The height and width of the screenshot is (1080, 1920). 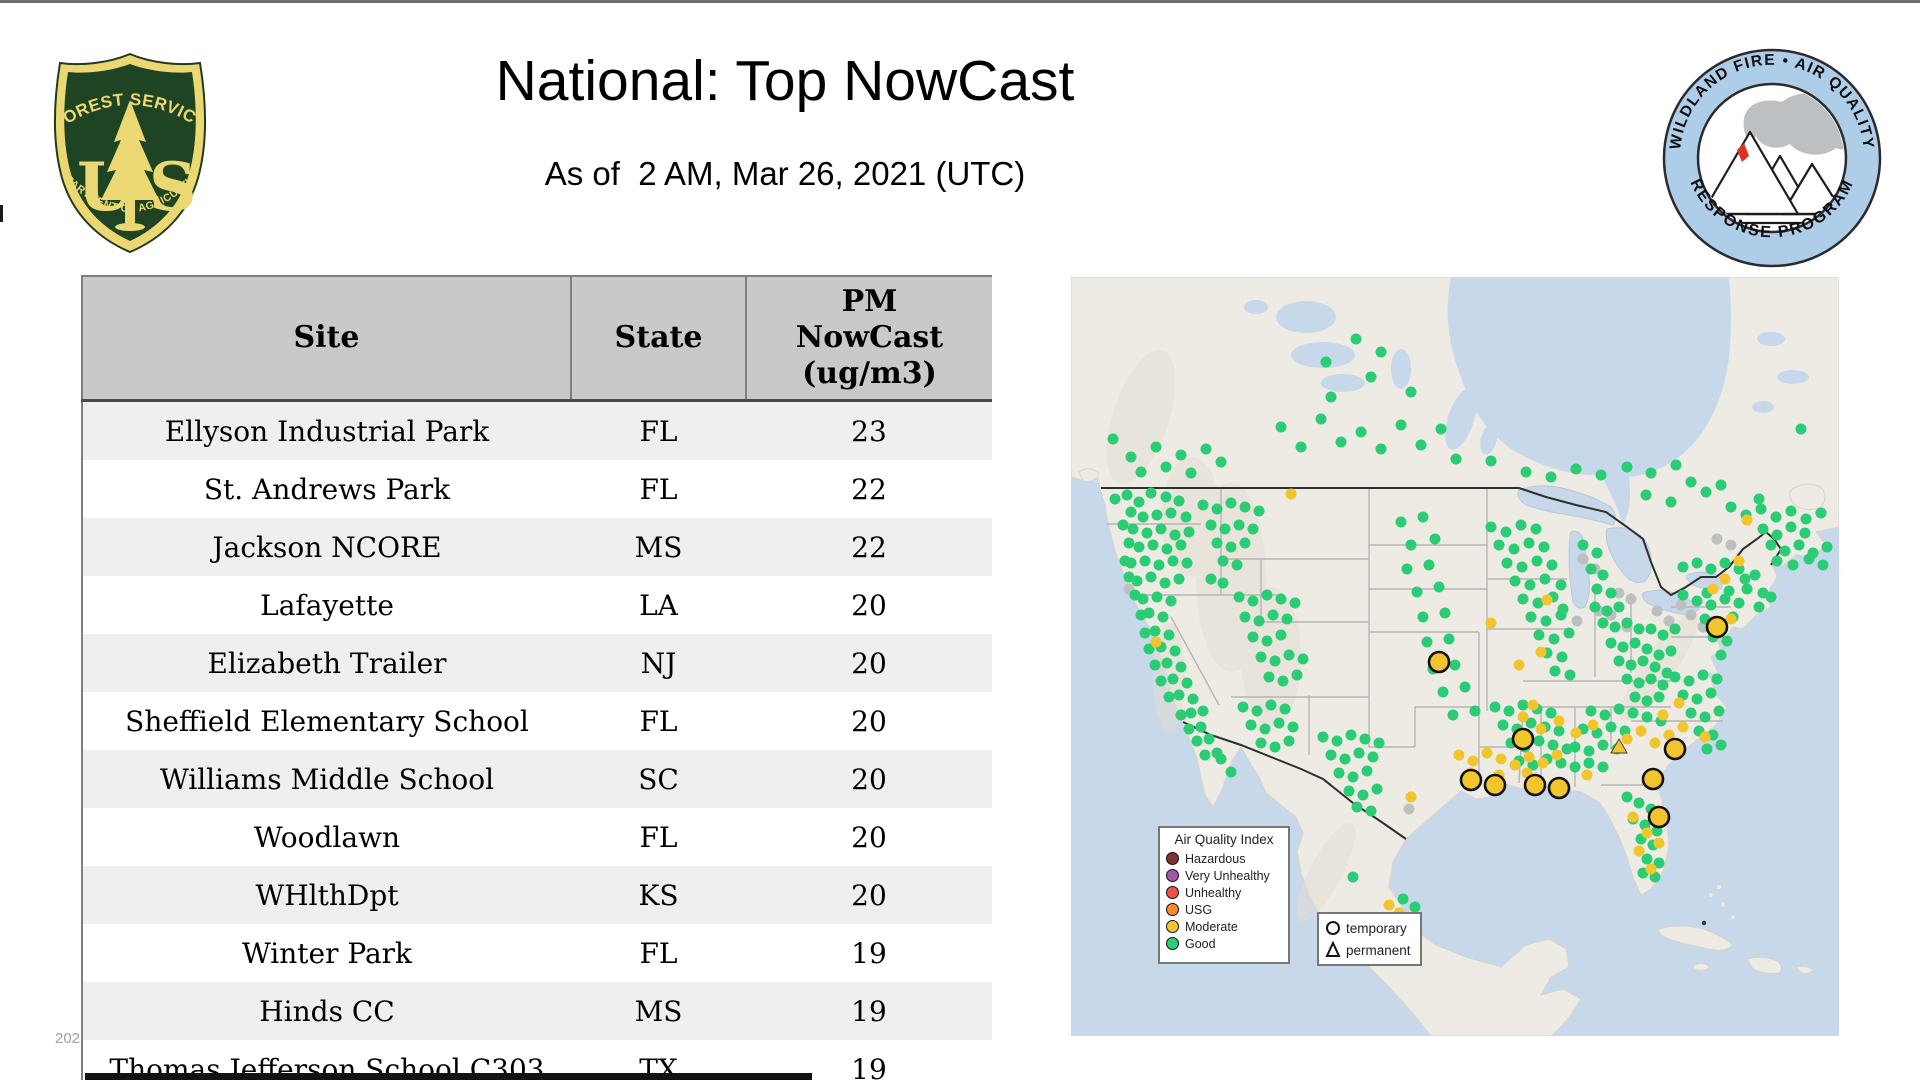 I want to click on legend-item-unhealthy: Unhealthy, so click(x=1224, y=892).